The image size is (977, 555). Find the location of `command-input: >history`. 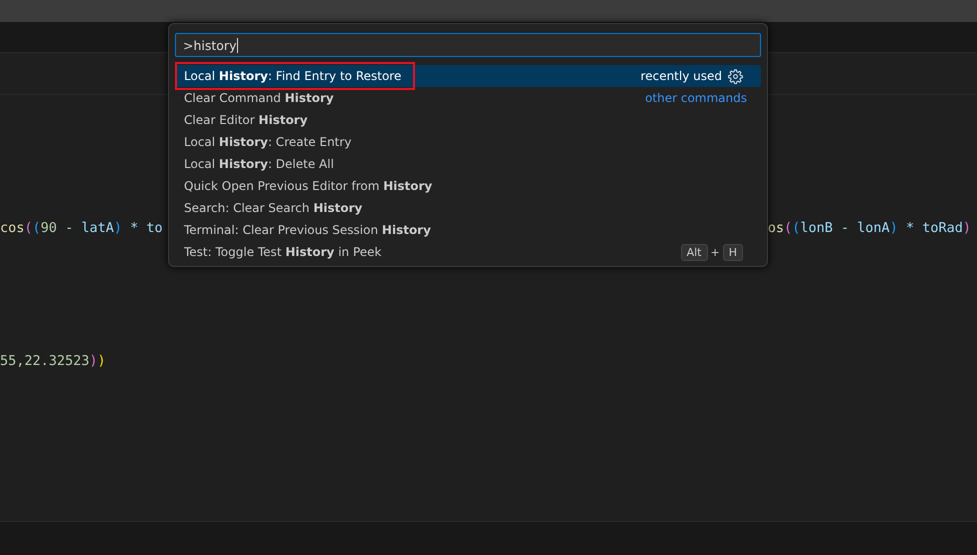

command-input: >history is located at coordinates (468, 45).